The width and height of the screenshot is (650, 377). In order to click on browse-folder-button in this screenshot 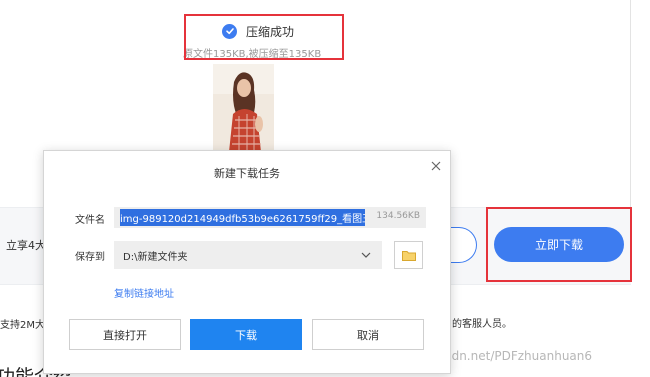, I will do `click(408, 255)`.